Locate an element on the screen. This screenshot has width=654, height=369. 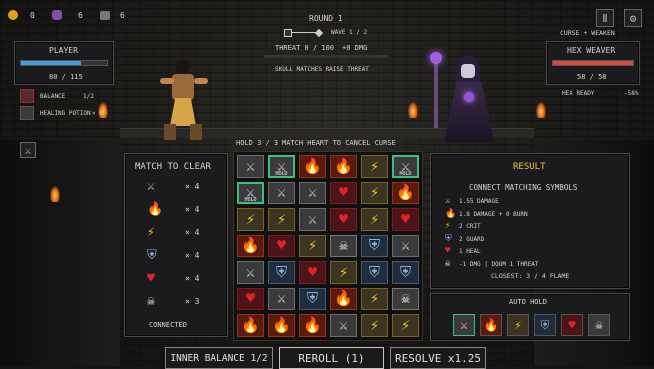
auto-hold-title: AUTO HOLD is located at coordinates (528, 302).